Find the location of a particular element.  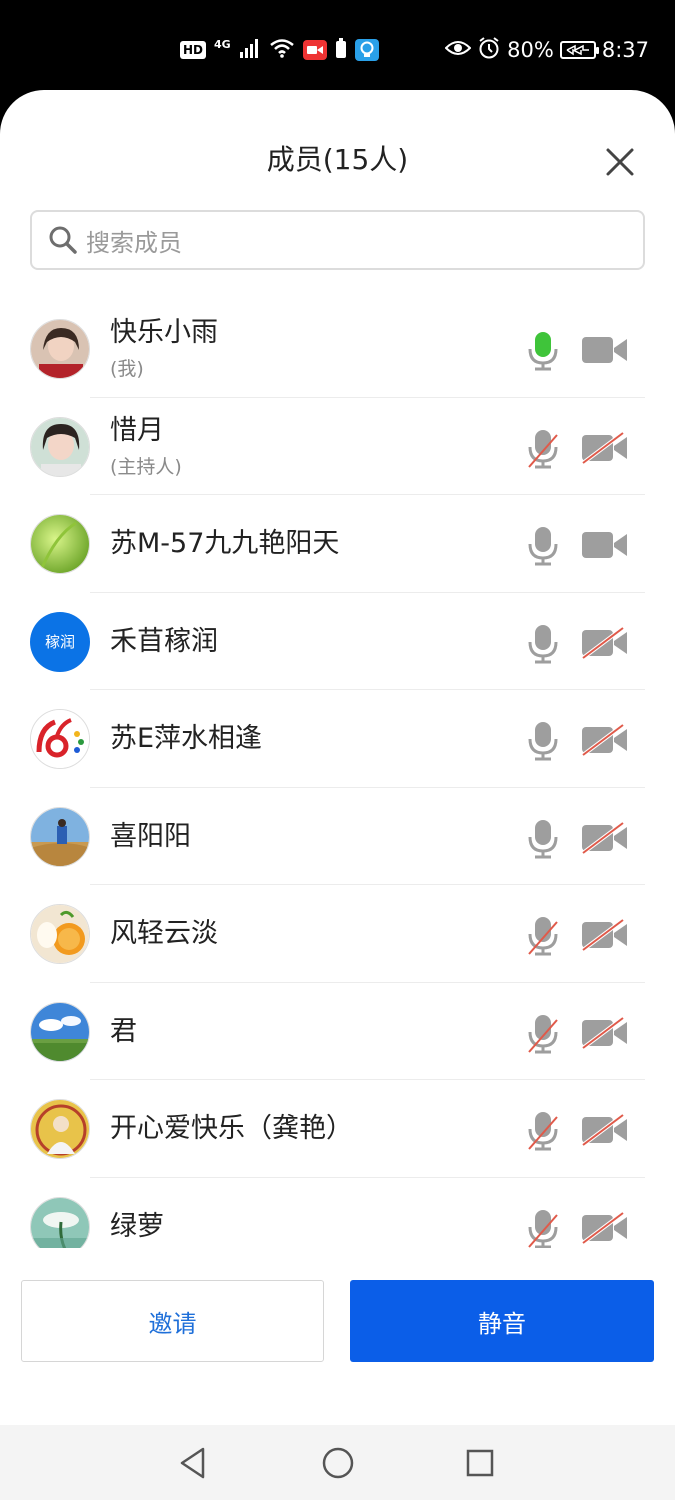

status-right: 80% 8:37 is located at coordinates (546, 50).